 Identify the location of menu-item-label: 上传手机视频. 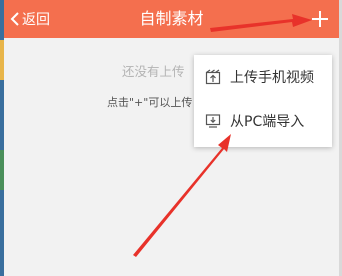
(272, 78).